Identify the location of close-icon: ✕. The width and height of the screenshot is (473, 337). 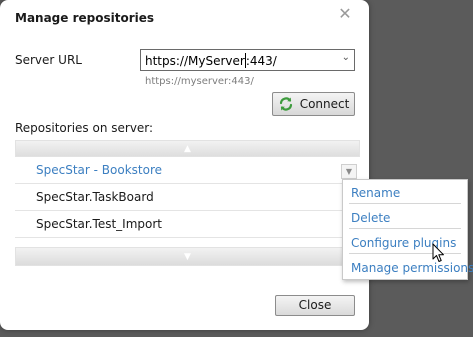
(345, 14).